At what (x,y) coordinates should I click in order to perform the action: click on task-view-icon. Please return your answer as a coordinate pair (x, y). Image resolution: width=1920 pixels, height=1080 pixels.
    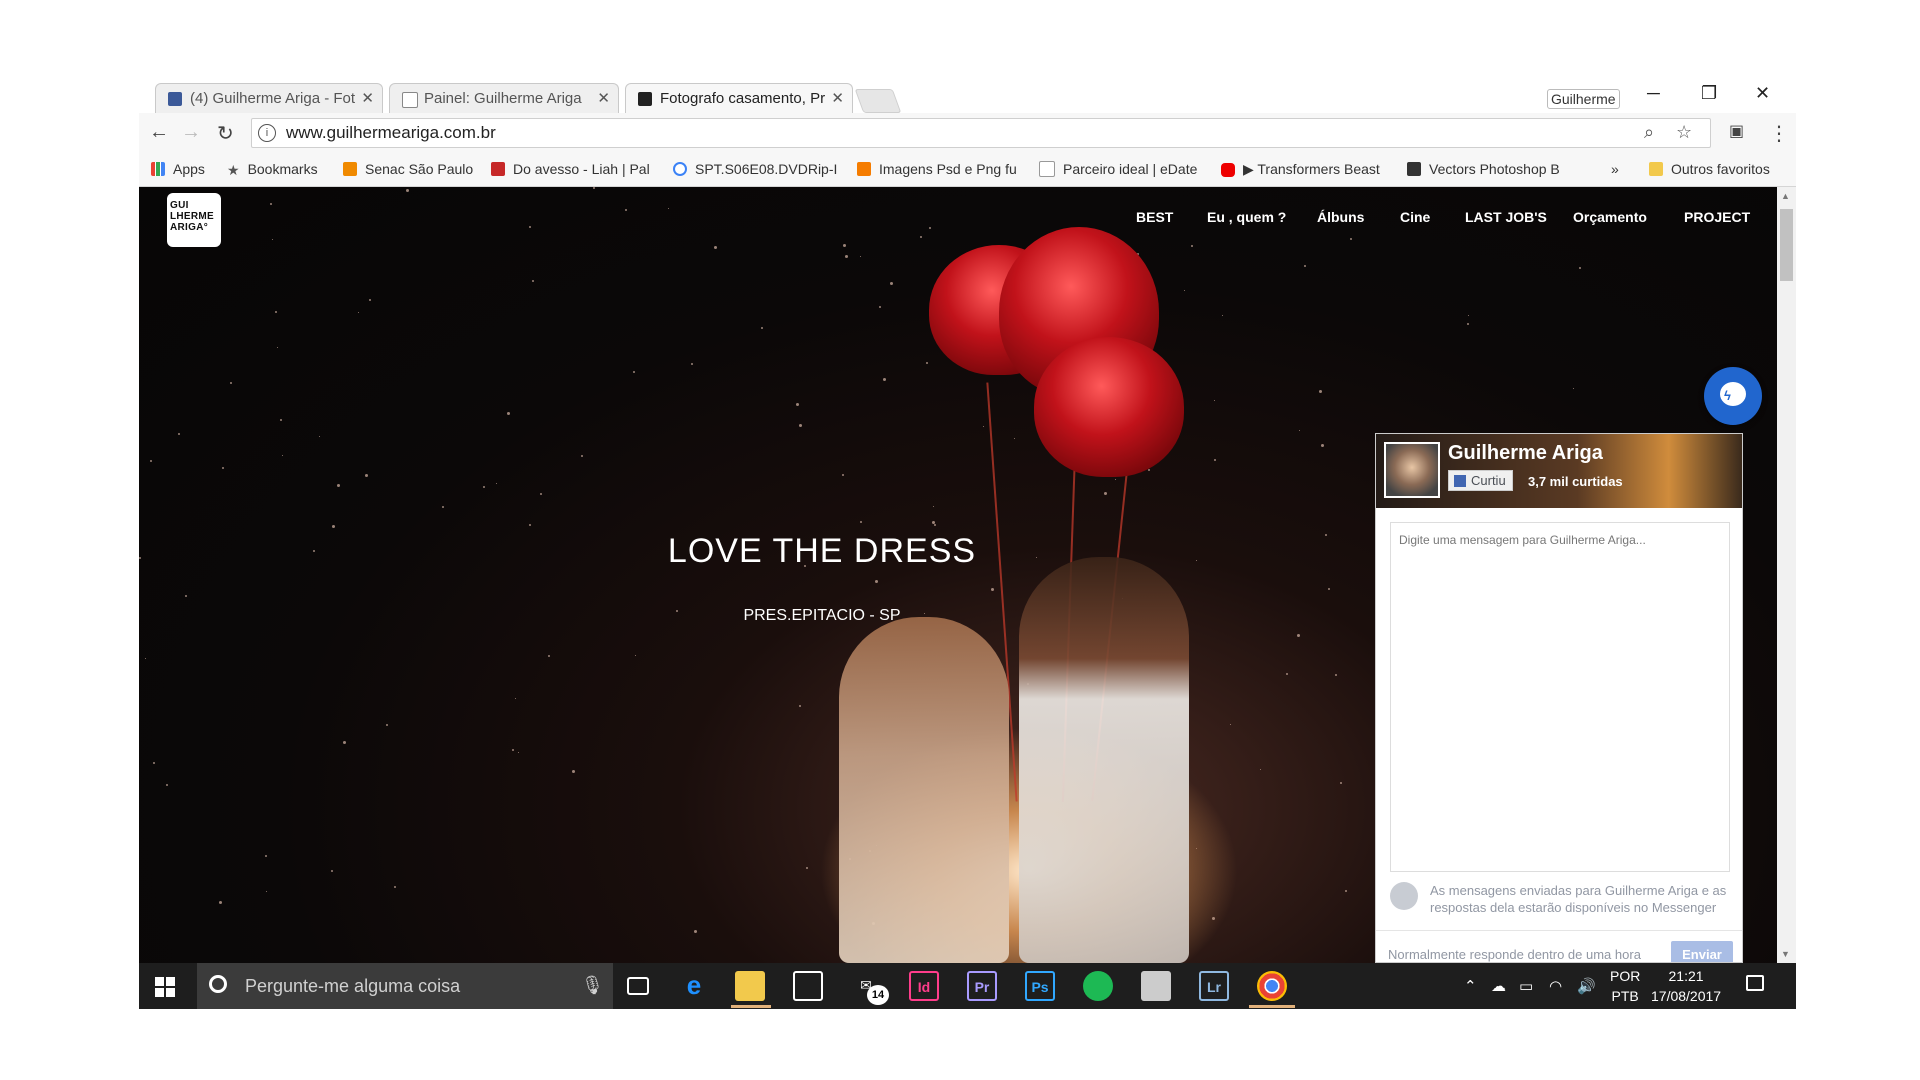
    Looking at the image, I should click on (638, 986).